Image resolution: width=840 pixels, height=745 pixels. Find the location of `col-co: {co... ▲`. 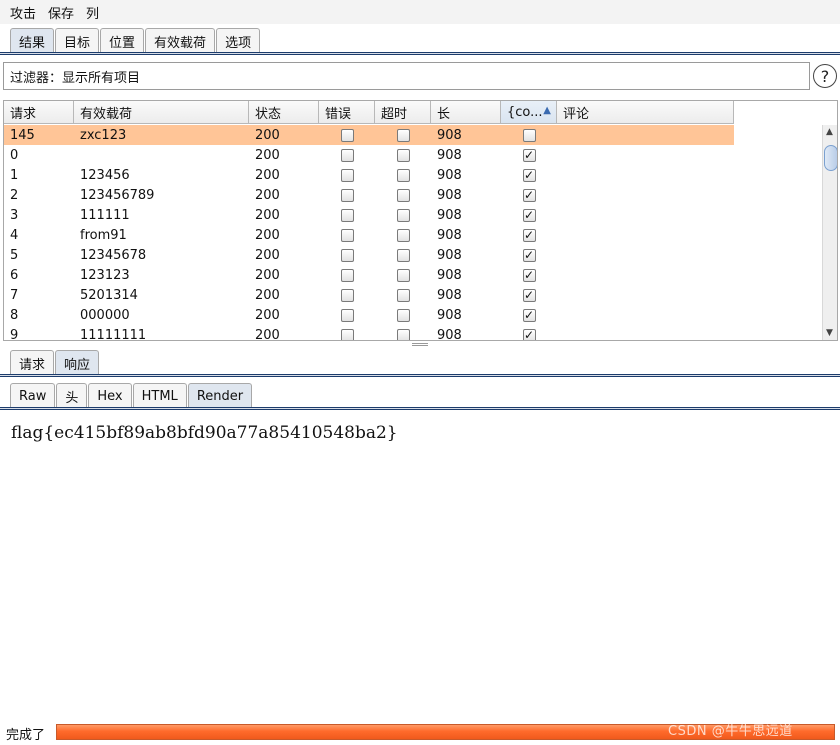

col-co: {co... ▲ is located at coordinates (529, 112).